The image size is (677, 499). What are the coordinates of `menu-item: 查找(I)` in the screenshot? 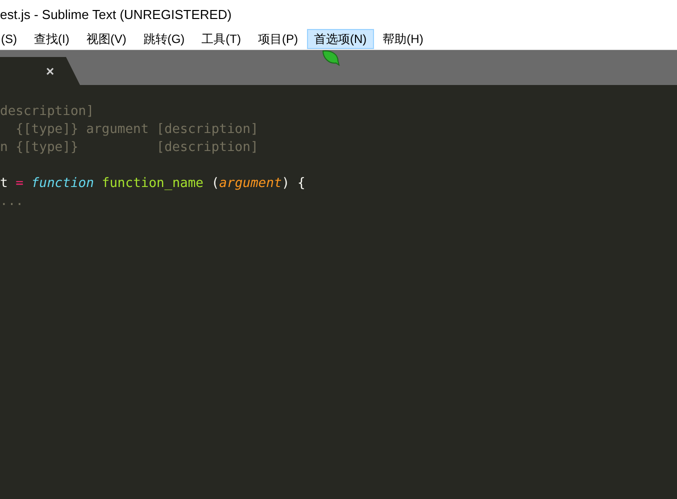 It's located at (52, 39).